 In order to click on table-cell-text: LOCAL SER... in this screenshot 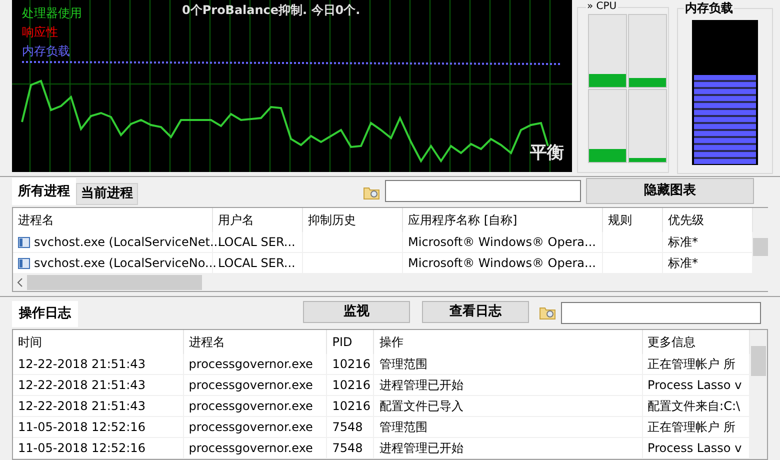, I will do `click(257, 263)`.